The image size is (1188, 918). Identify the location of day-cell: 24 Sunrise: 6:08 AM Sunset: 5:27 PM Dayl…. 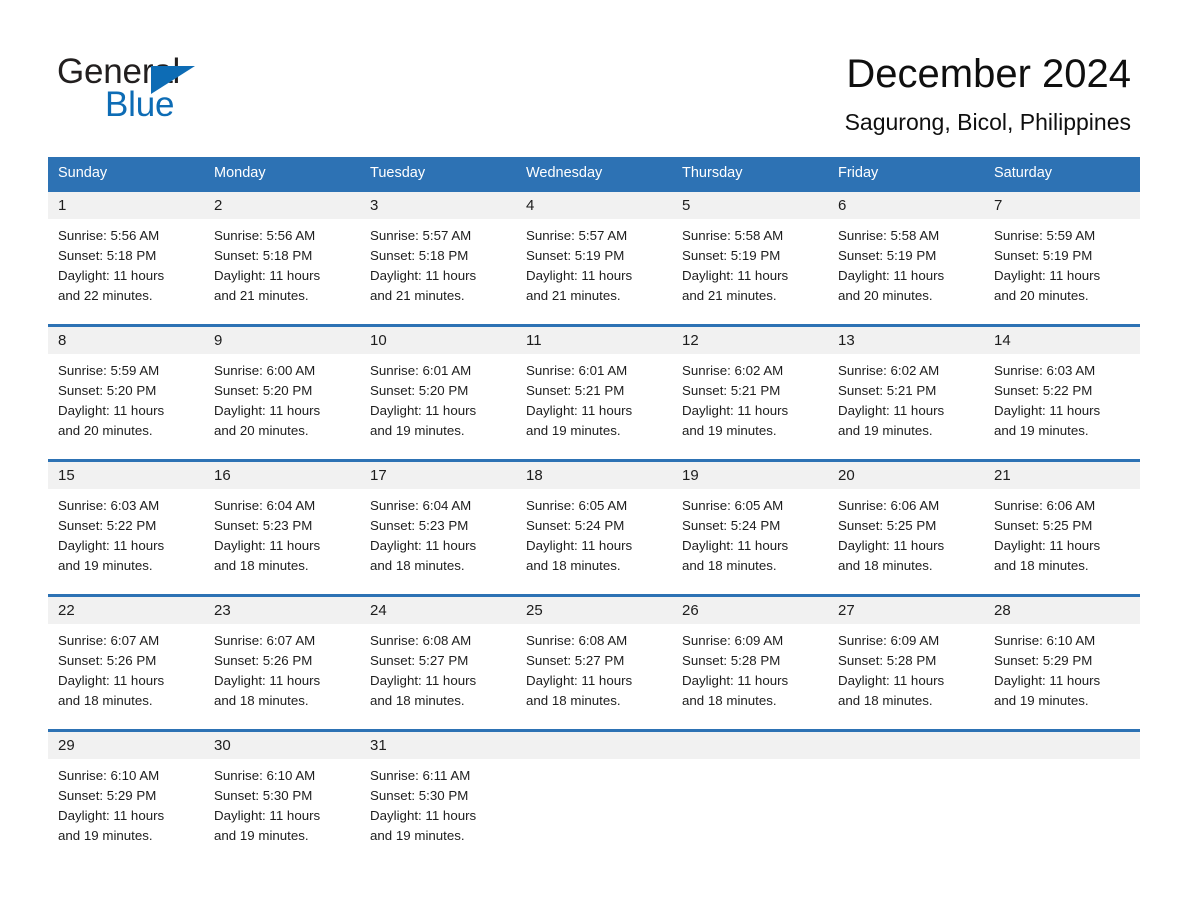
(438, 661).